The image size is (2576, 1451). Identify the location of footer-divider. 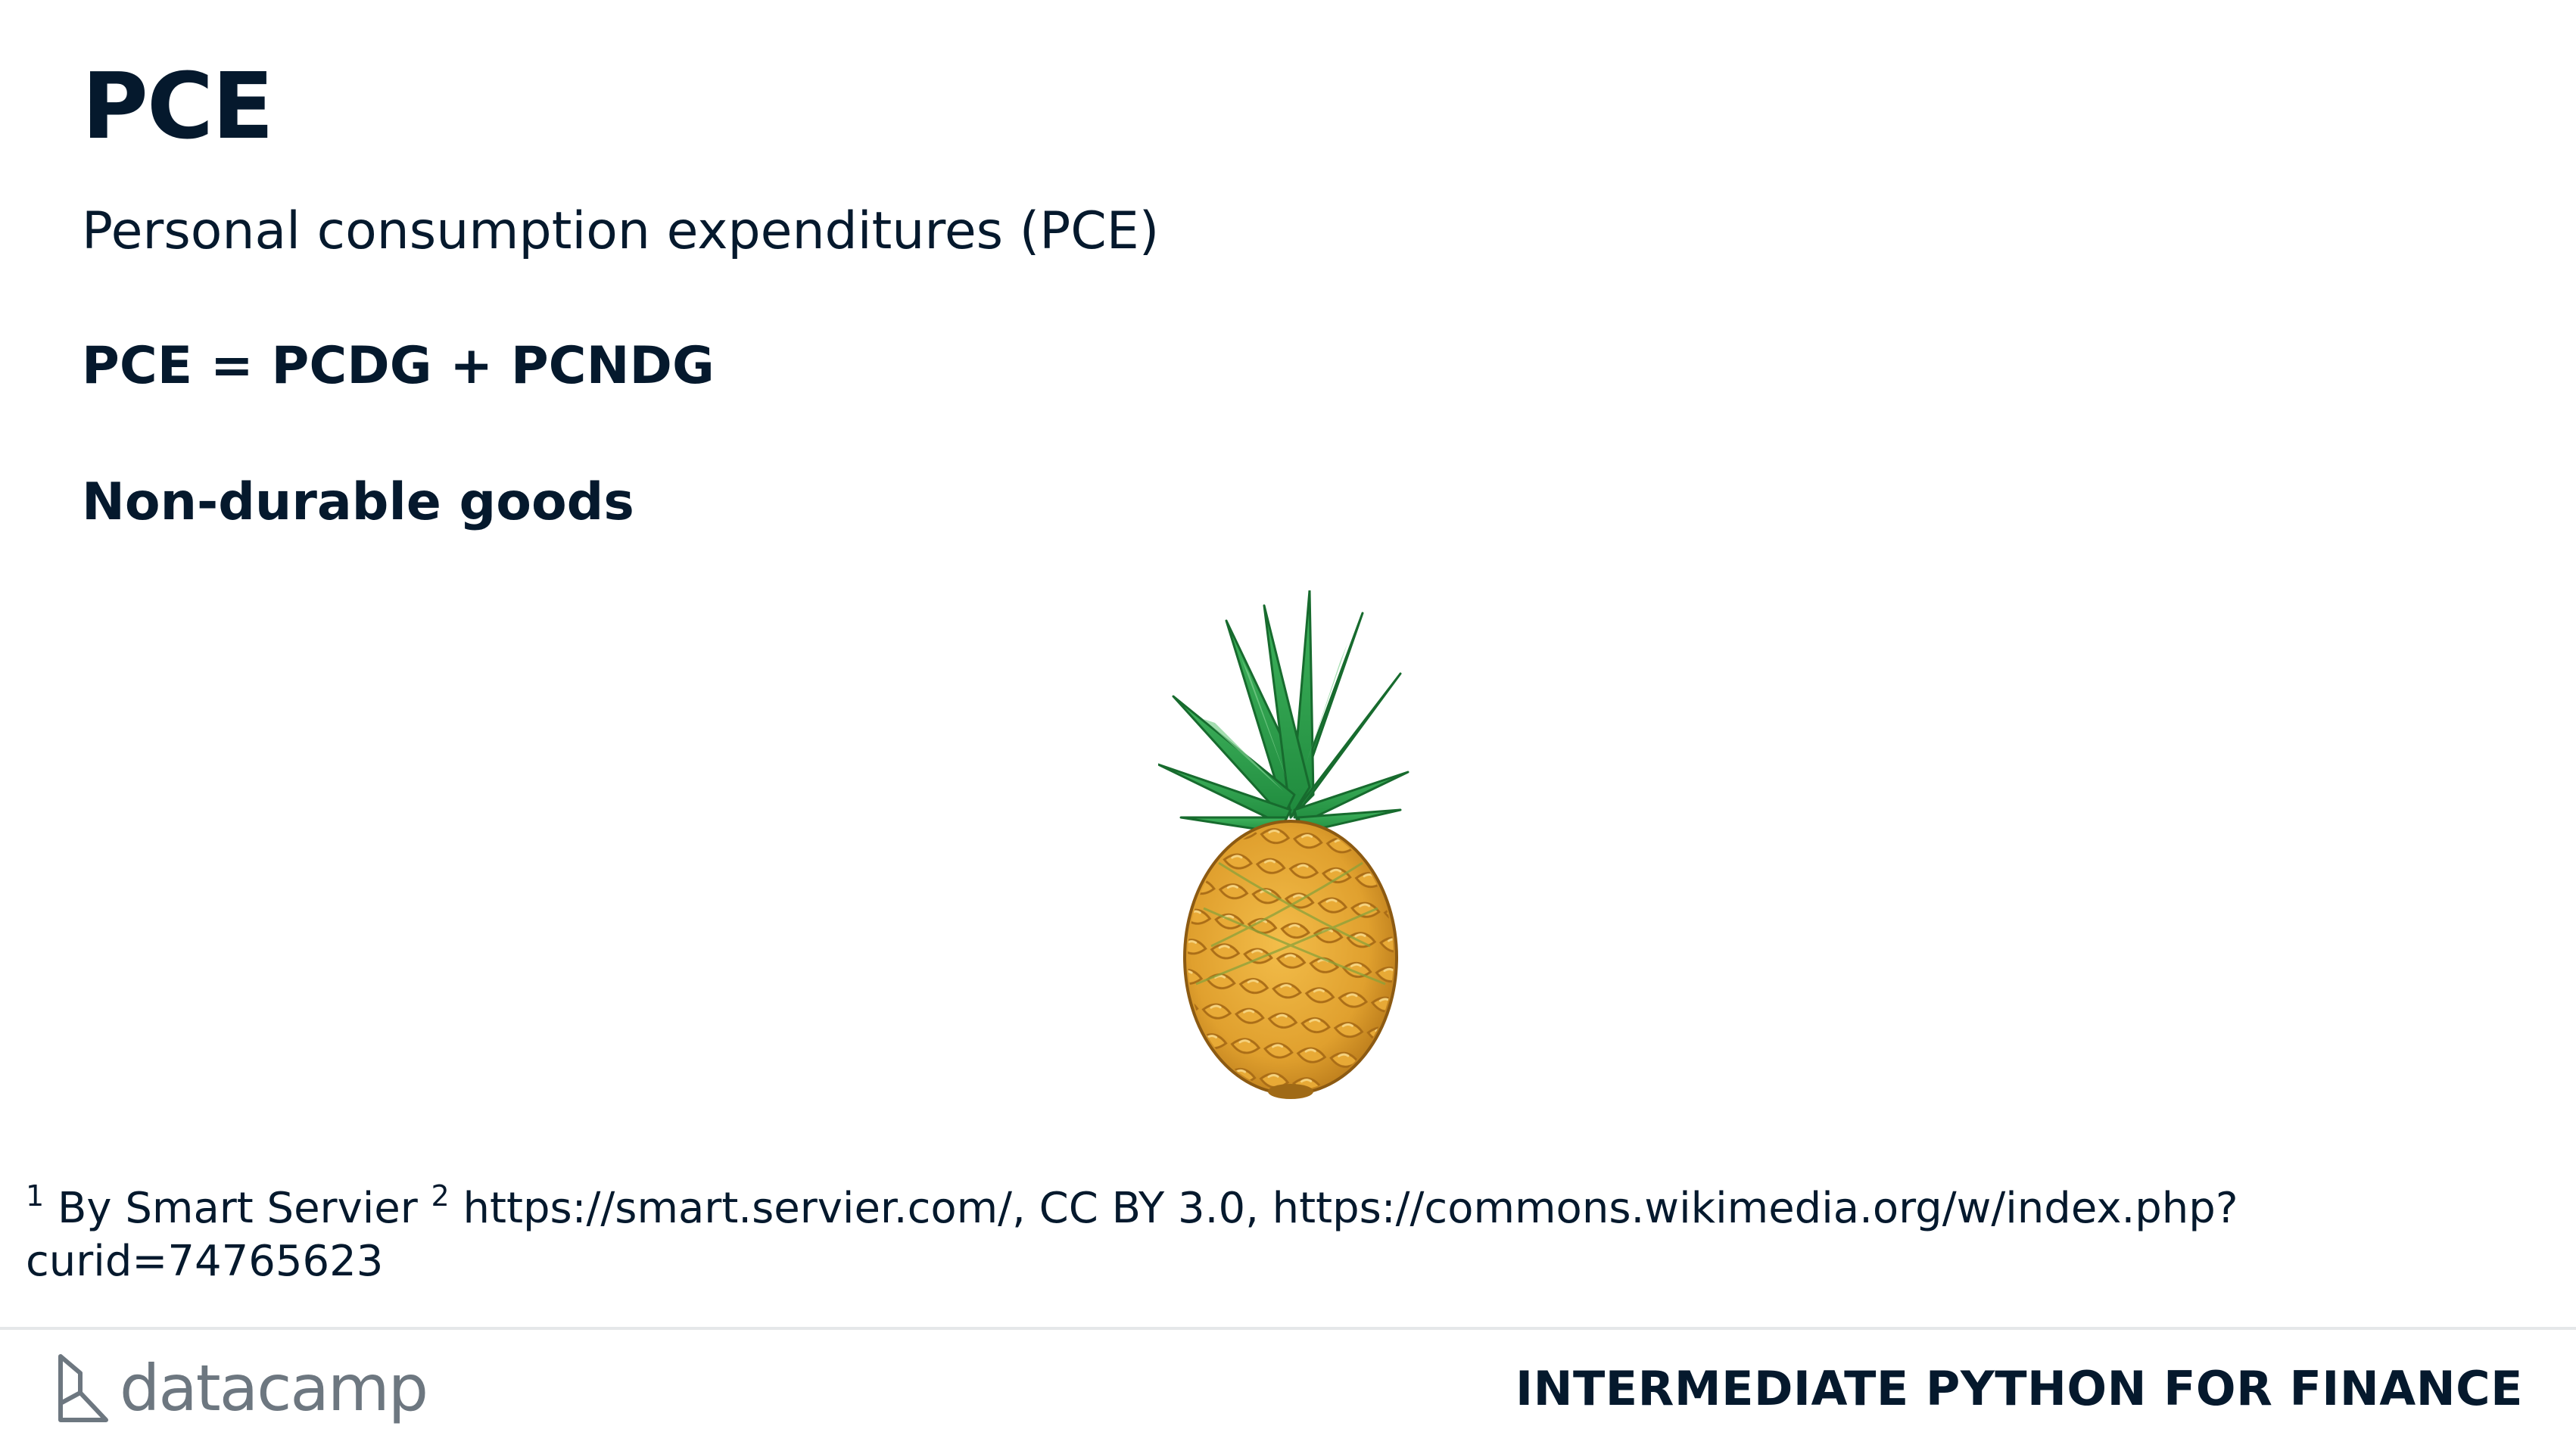
(1288, 1328).